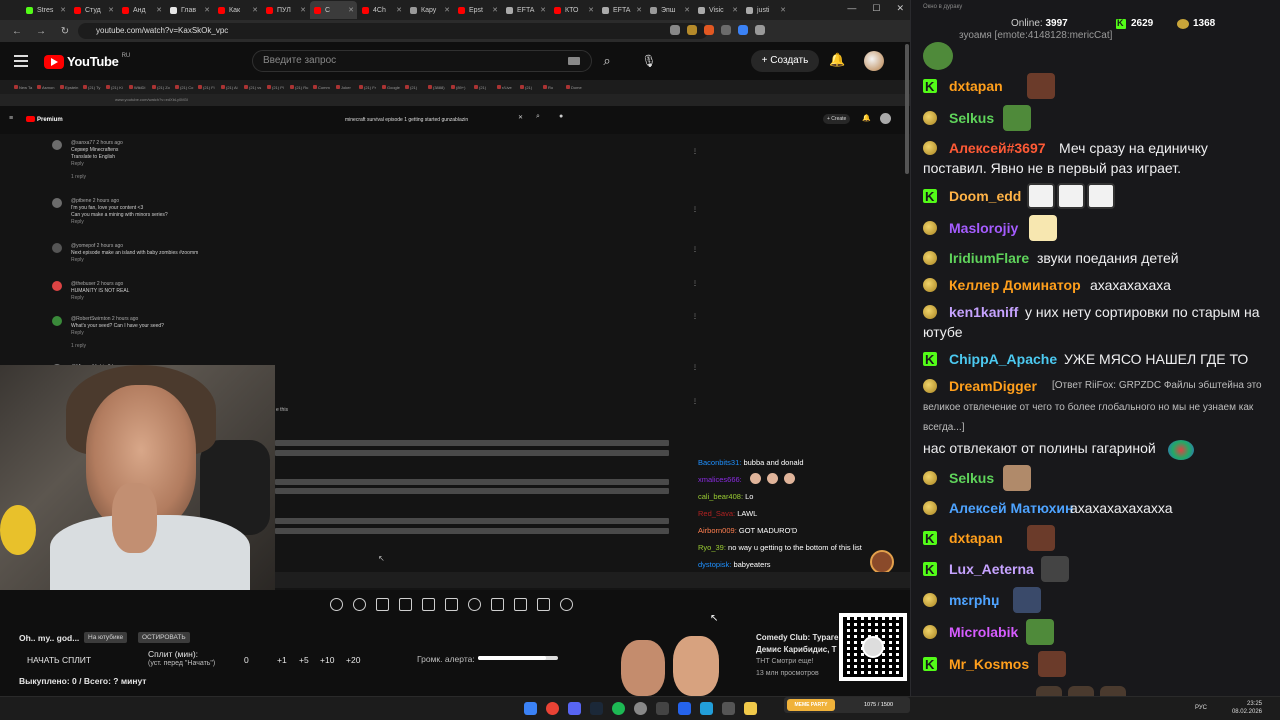 Image resolution: width=1280 pixels, height=720 pixels. What do you see at coordinates (669, 10) in the screenshot?
I see `browser-tab: Эпш ✕` at bounding box center [669, 10].